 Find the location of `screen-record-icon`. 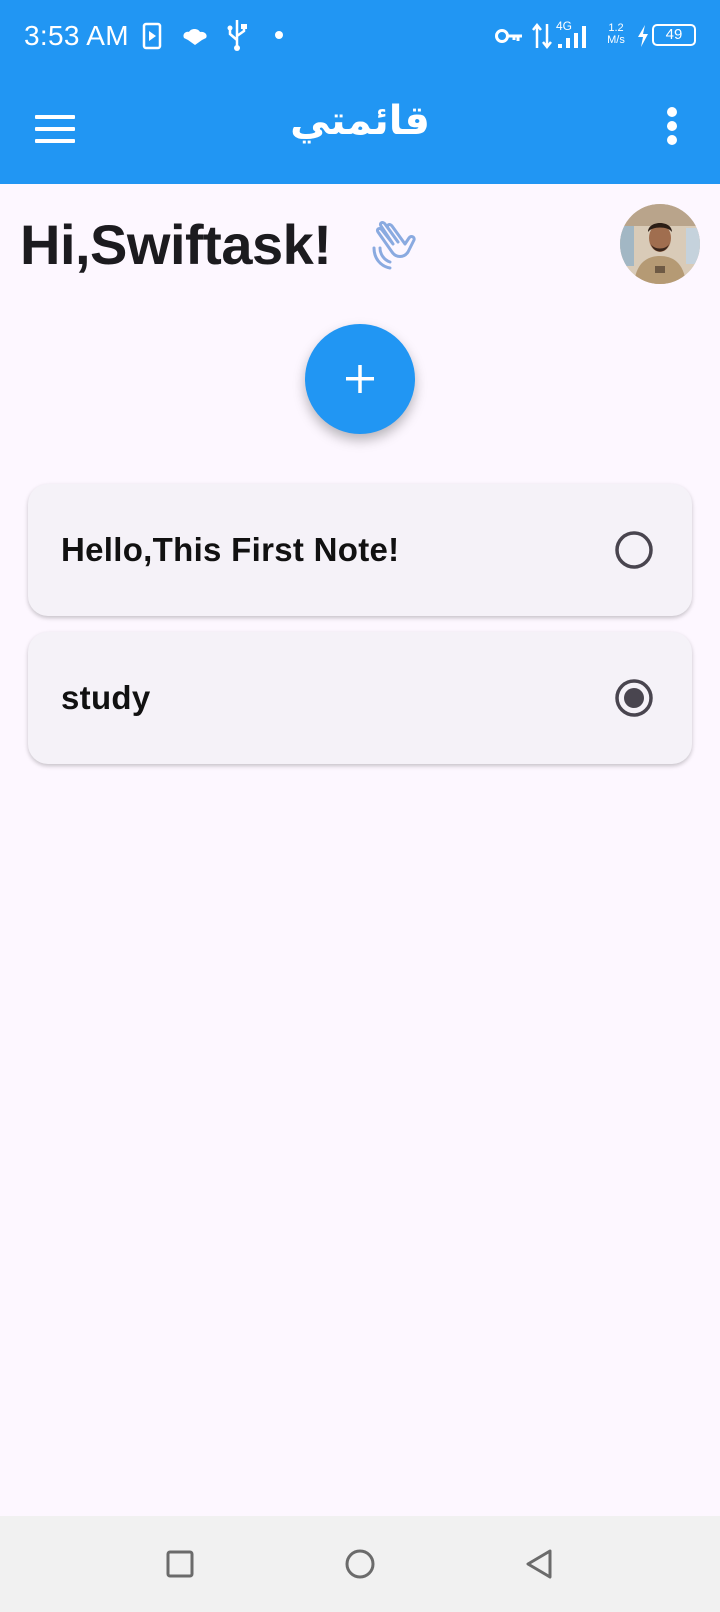

screen-record-icon is located at coordinates (152, 36).